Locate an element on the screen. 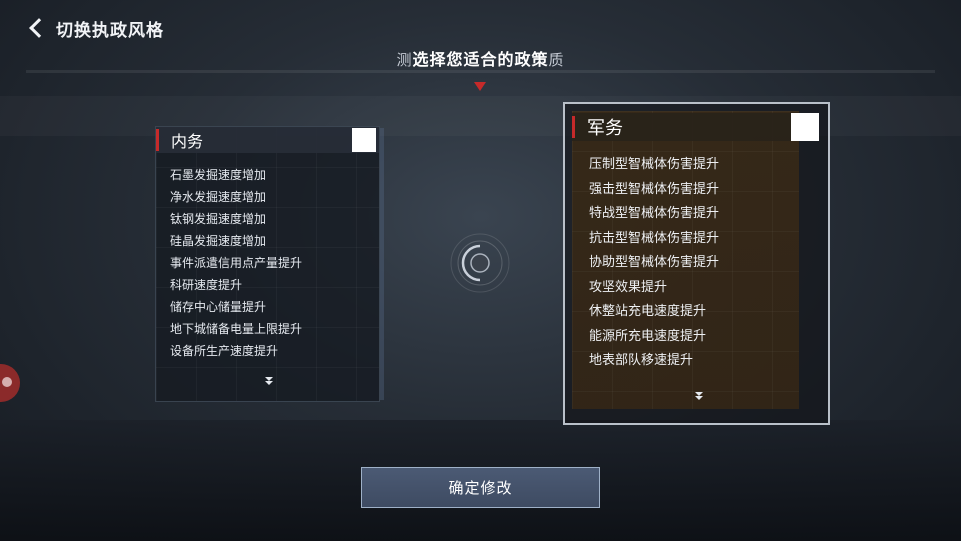  confirm-button: 确定修改 is located at coordinates (480, 487).